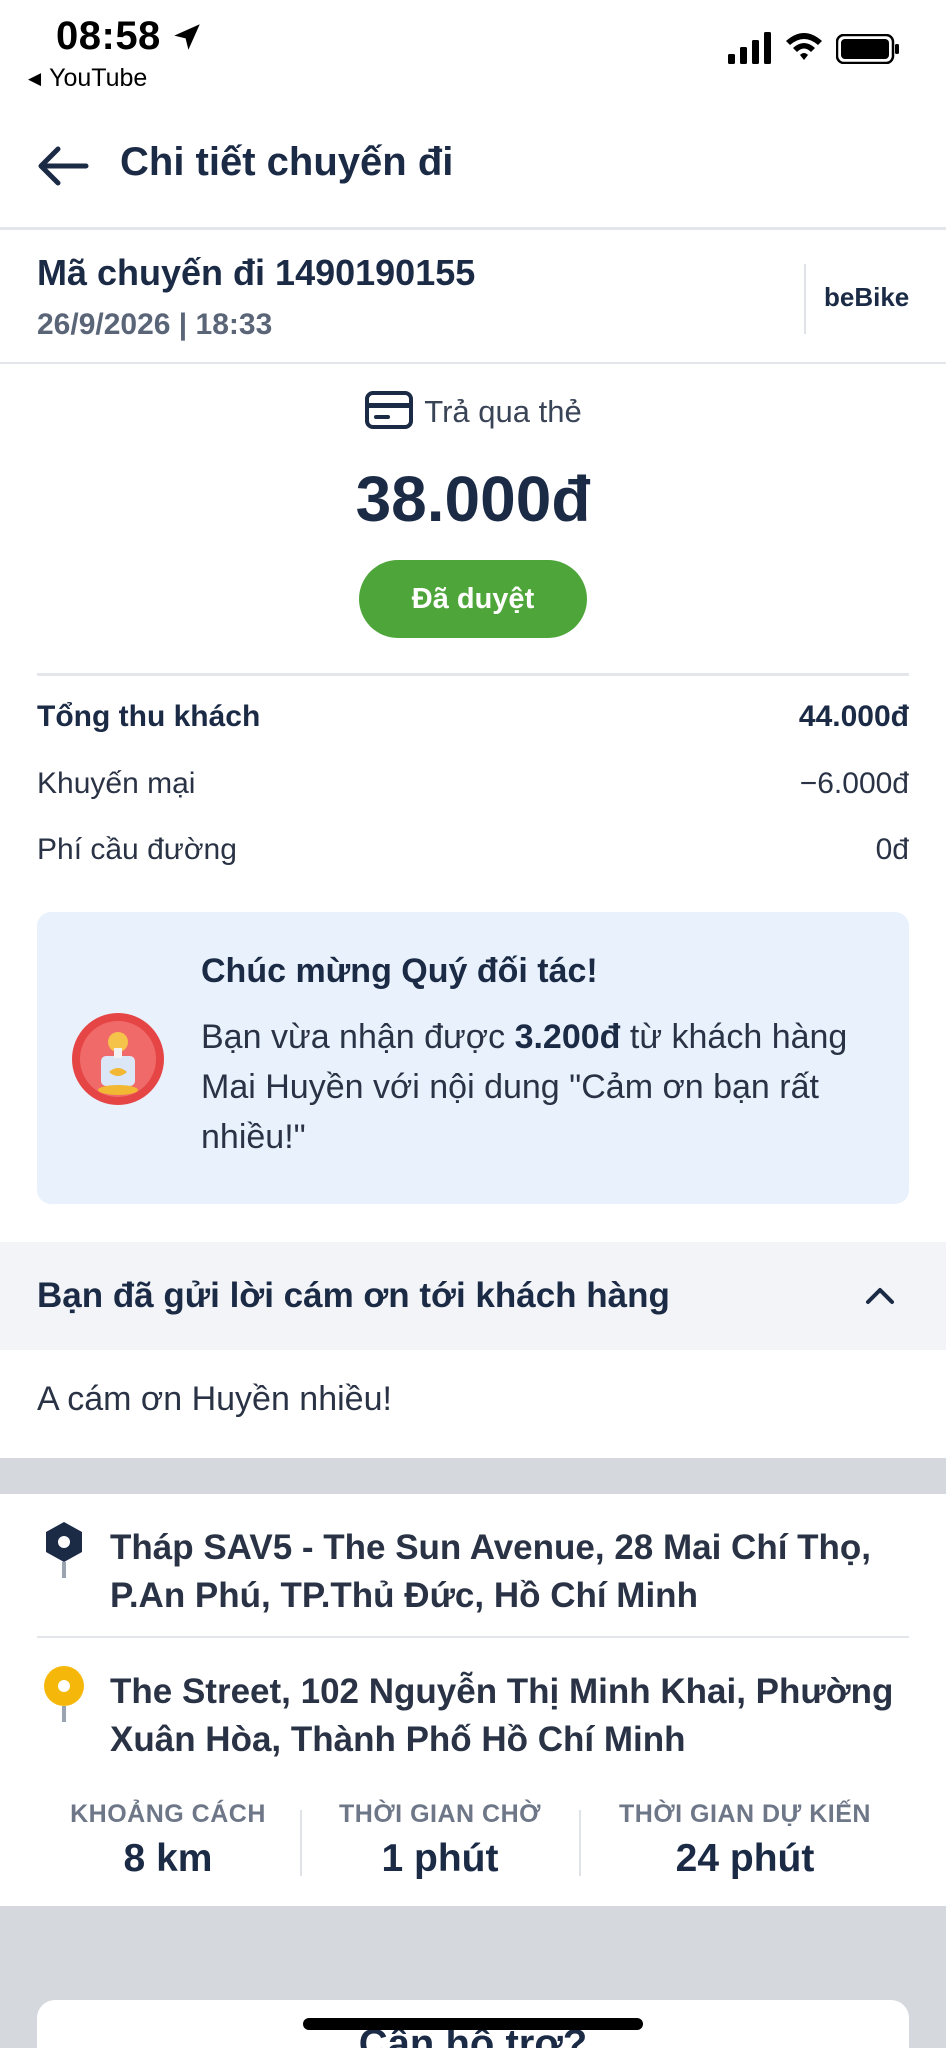 The image size is (946, 2048). I want to click on thanks-title: Bạn đã gửi lời cám ơn tới khách hàng, so click(353, 1295).